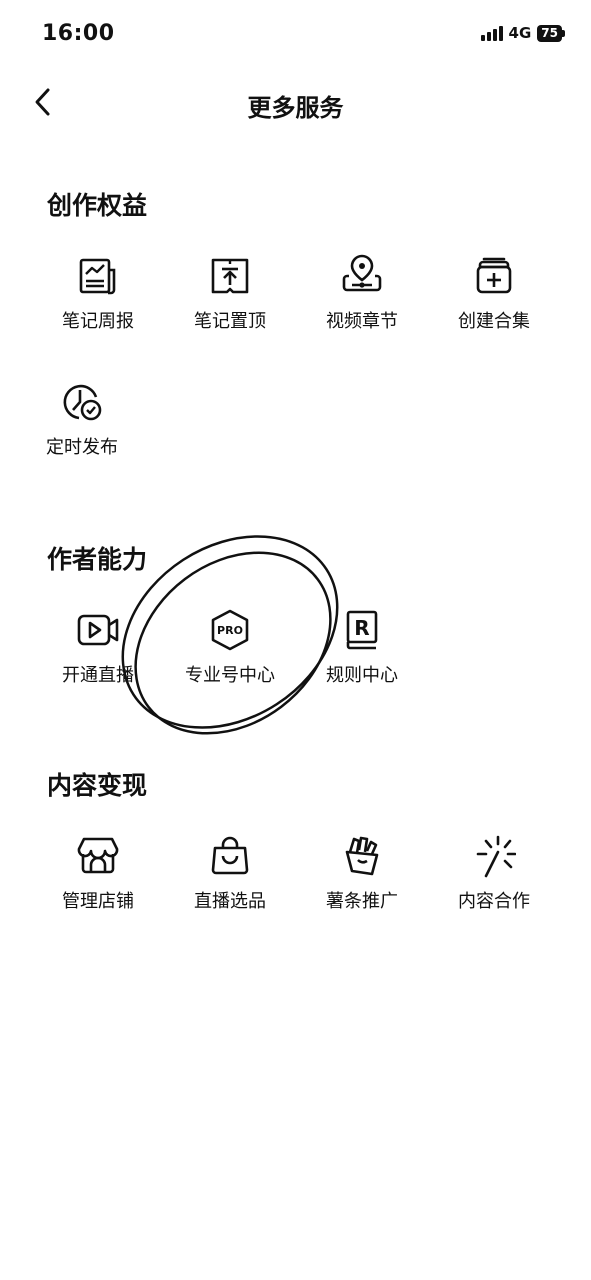 The image size is (591, 1280). Describe the element at coordinates (98, 855) in the screenshot. I see `store-icon` at that location.